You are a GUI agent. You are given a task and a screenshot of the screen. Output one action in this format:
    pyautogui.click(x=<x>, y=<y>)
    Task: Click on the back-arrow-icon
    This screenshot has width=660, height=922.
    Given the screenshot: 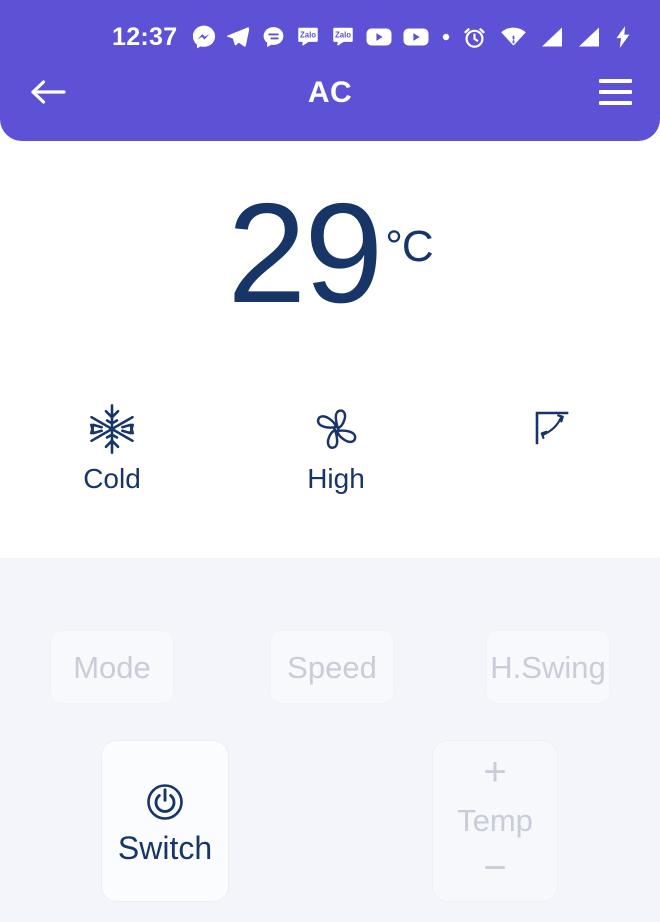 What is the action you would take?
    pyautogui.click(x=48, y=92)
    